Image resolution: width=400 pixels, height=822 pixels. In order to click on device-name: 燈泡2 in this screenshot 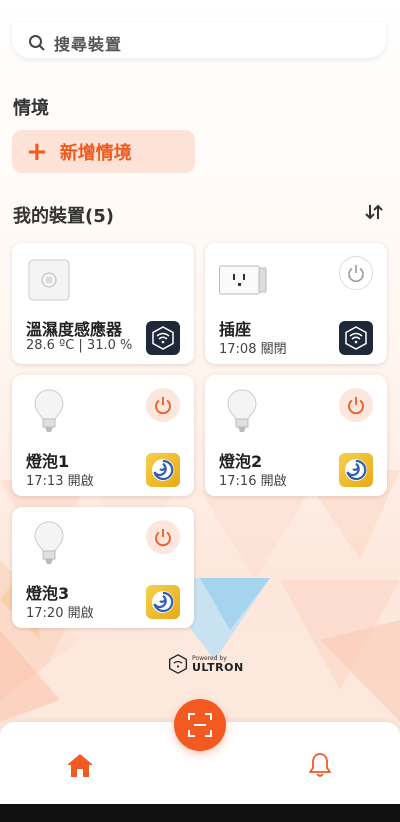, I will do `click(241, 461)`.